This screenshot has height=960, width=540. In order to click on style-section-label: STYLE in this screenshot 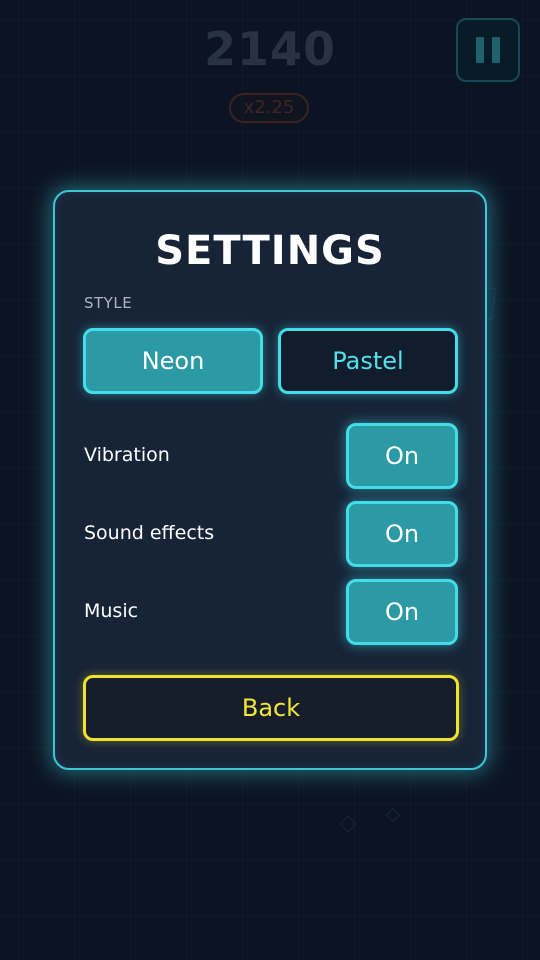, I will do `click(108, 303)`.